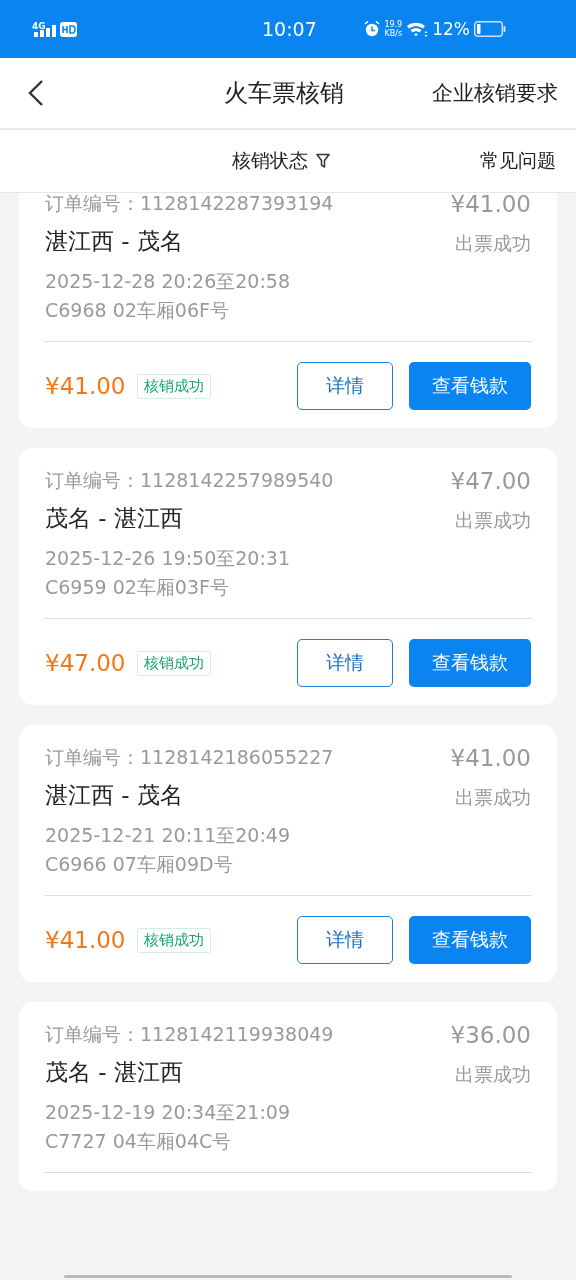 The width and height of the screenshot is (576, 1280). What do you see at coordinates (137, 310) in the screenshot?
I see `seat-info: C6968 02车厢06F号` at bounding box center [137, 310].